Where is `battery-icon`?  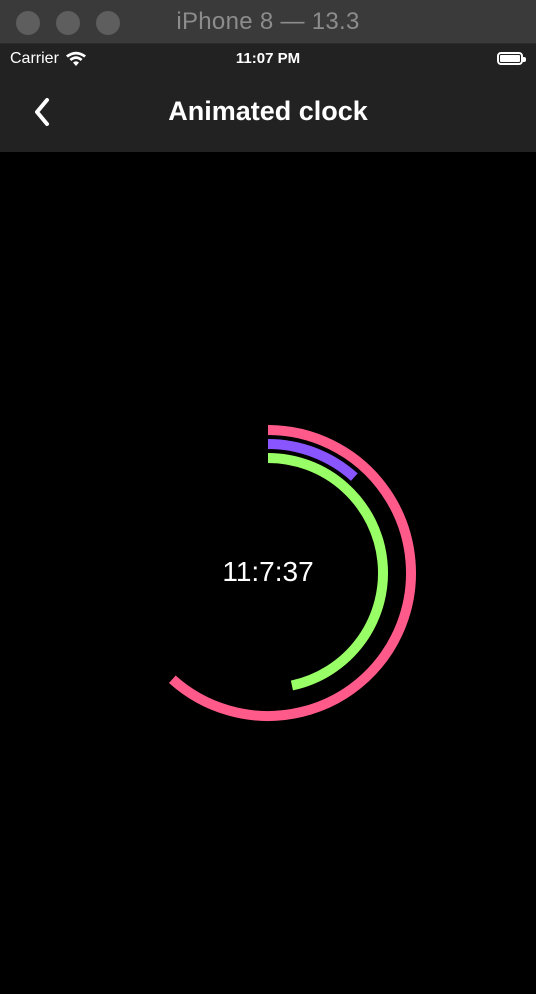
battery-icon is located at coordinates (511, 58).